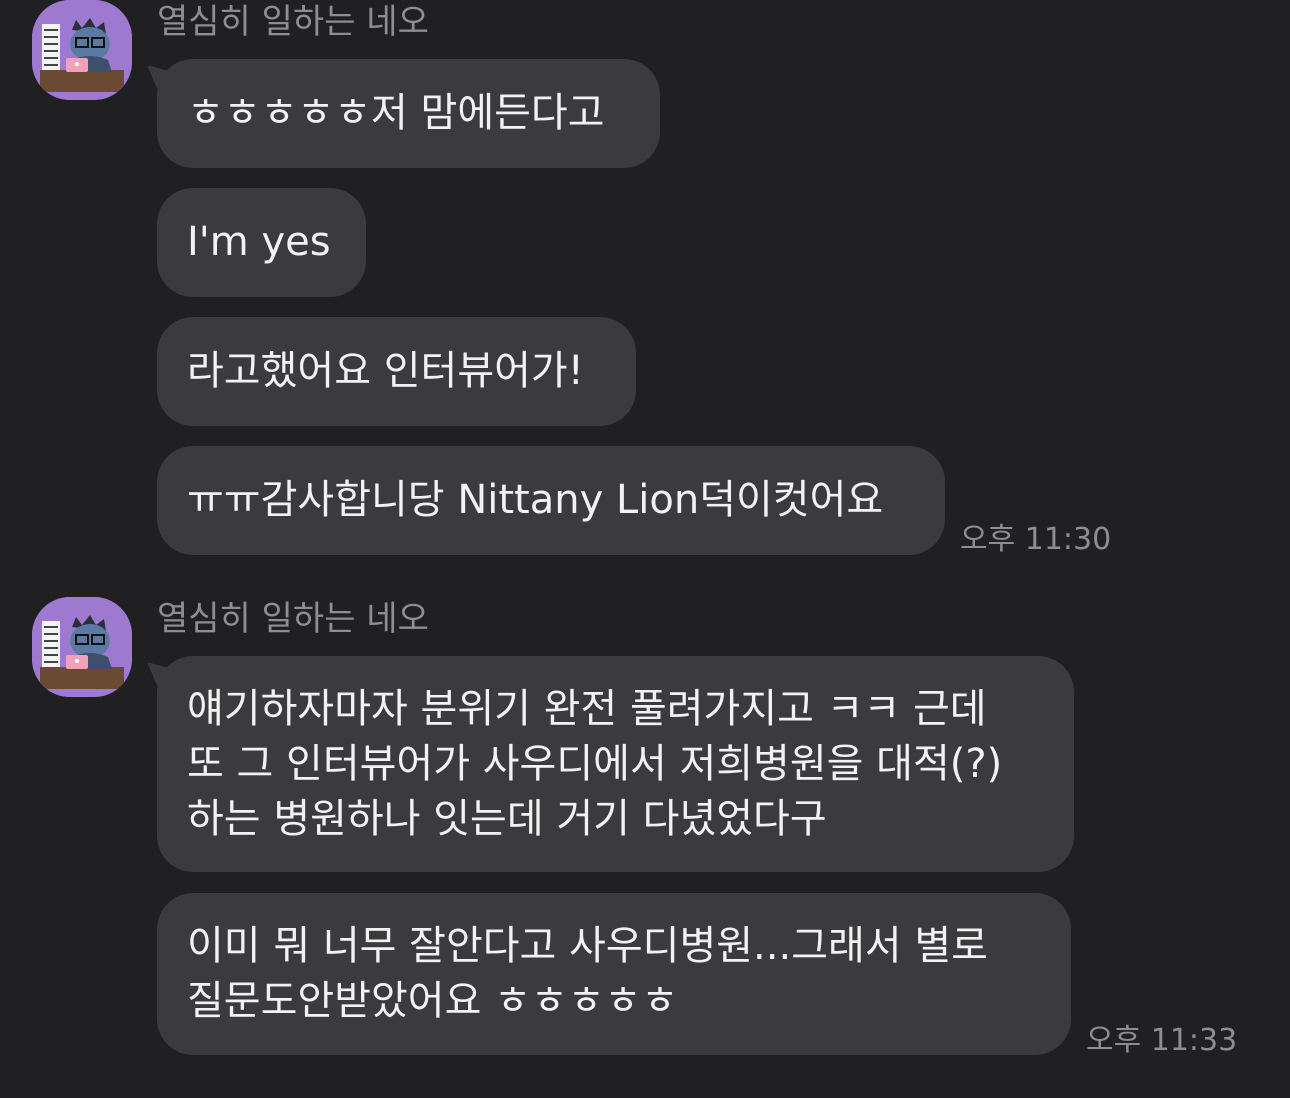 The height and width of the screenshot is (1098, 1290). I want to click on message-text: I'm yes, so click(259, 242).